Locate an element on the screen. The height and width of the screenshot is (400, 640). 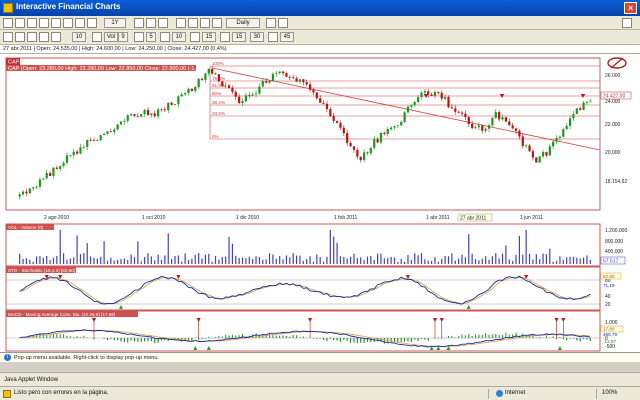
volume-toggle-icon is located at coordinates (97, 37).